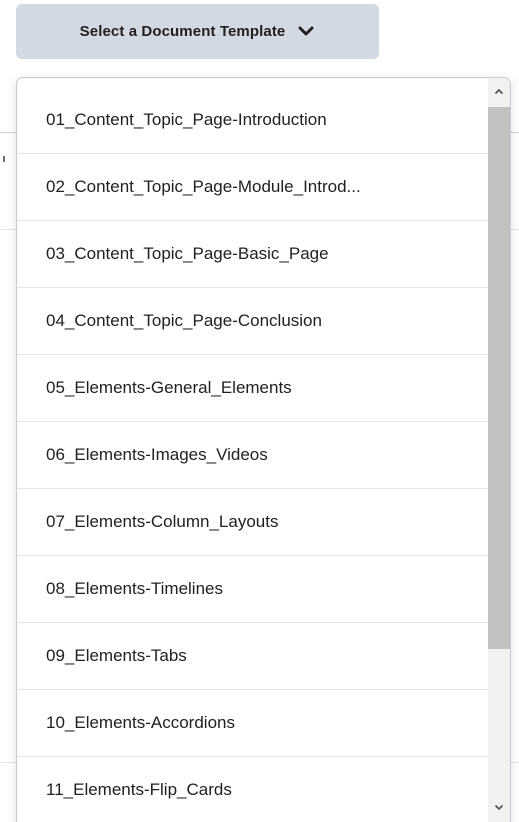 The height and width of the screenshot is (822, 519). Describe the element at coordinates (253, 789) in the screenshot. I see `template-option: 11_Elements-Flip_Cards` at that location.